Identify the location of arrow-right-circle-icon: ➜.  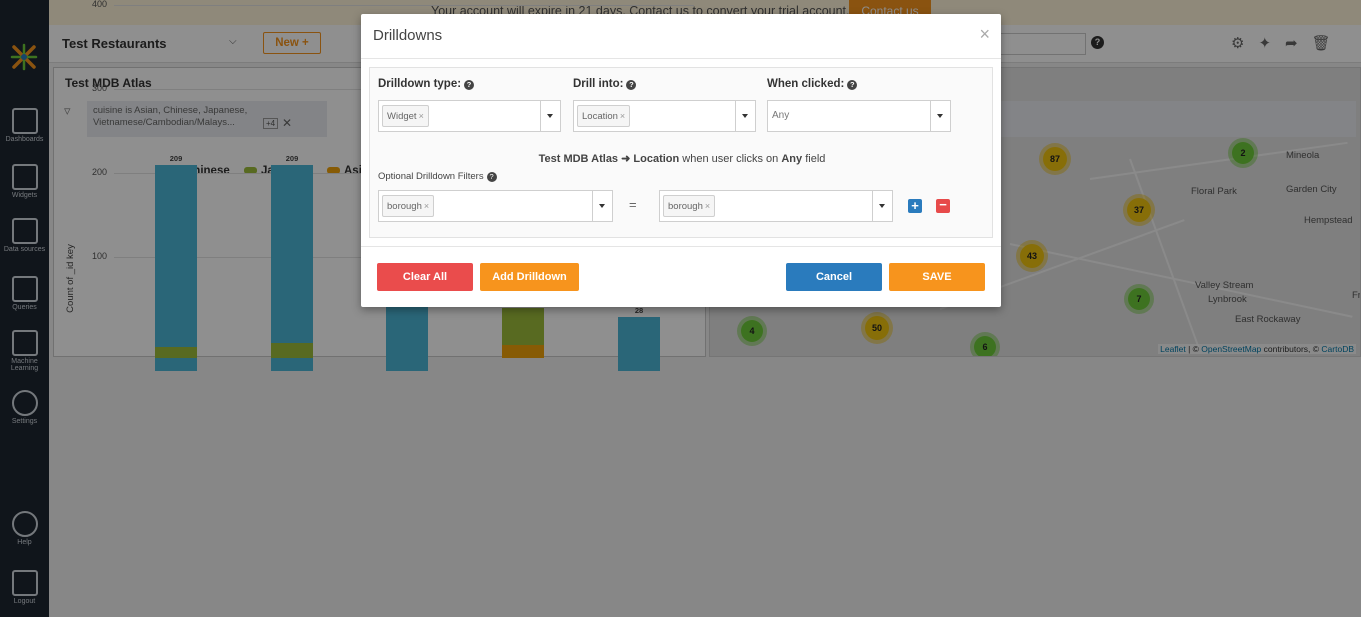
(626, 159).